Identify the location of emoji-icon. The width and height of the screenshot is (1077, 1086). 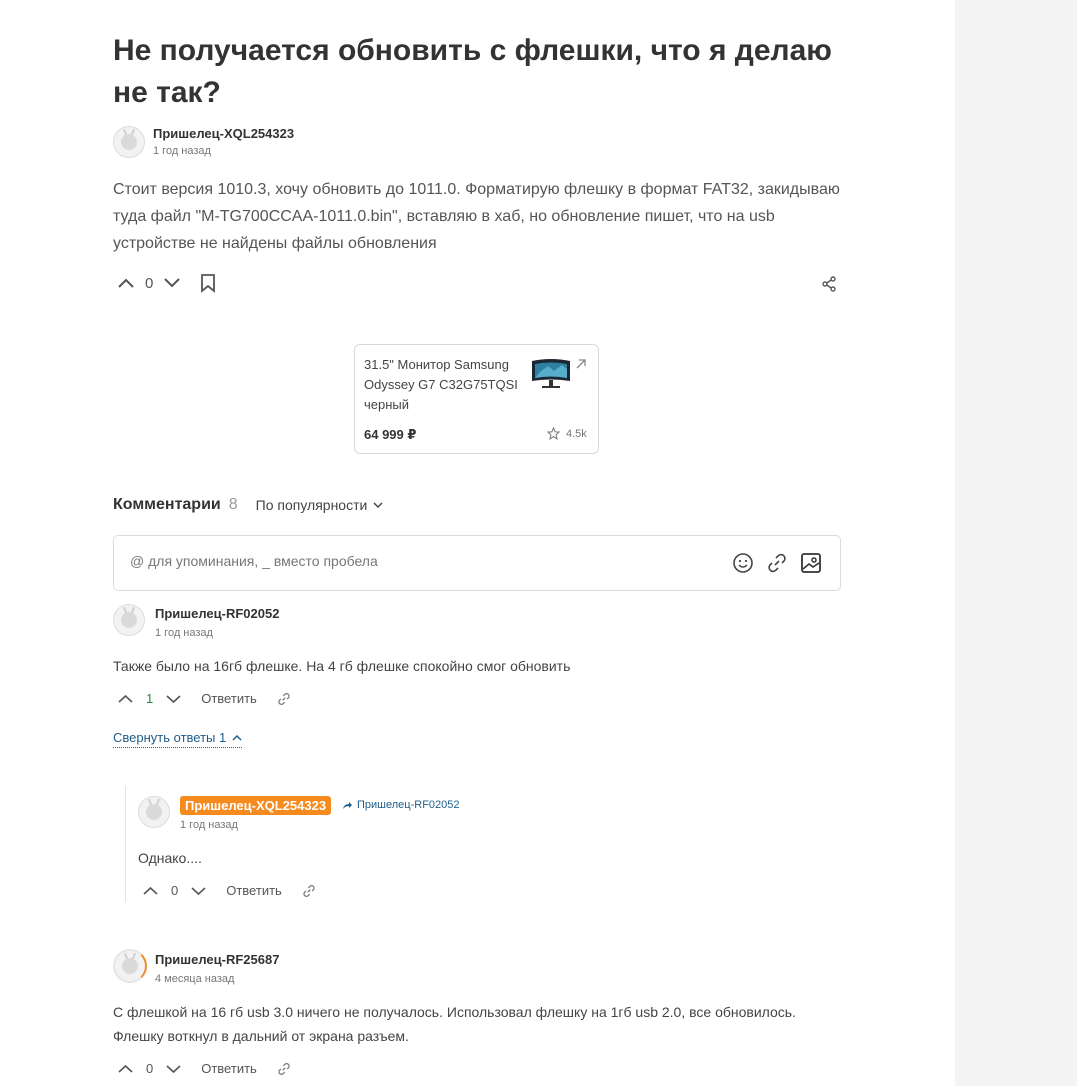
(743, 563).